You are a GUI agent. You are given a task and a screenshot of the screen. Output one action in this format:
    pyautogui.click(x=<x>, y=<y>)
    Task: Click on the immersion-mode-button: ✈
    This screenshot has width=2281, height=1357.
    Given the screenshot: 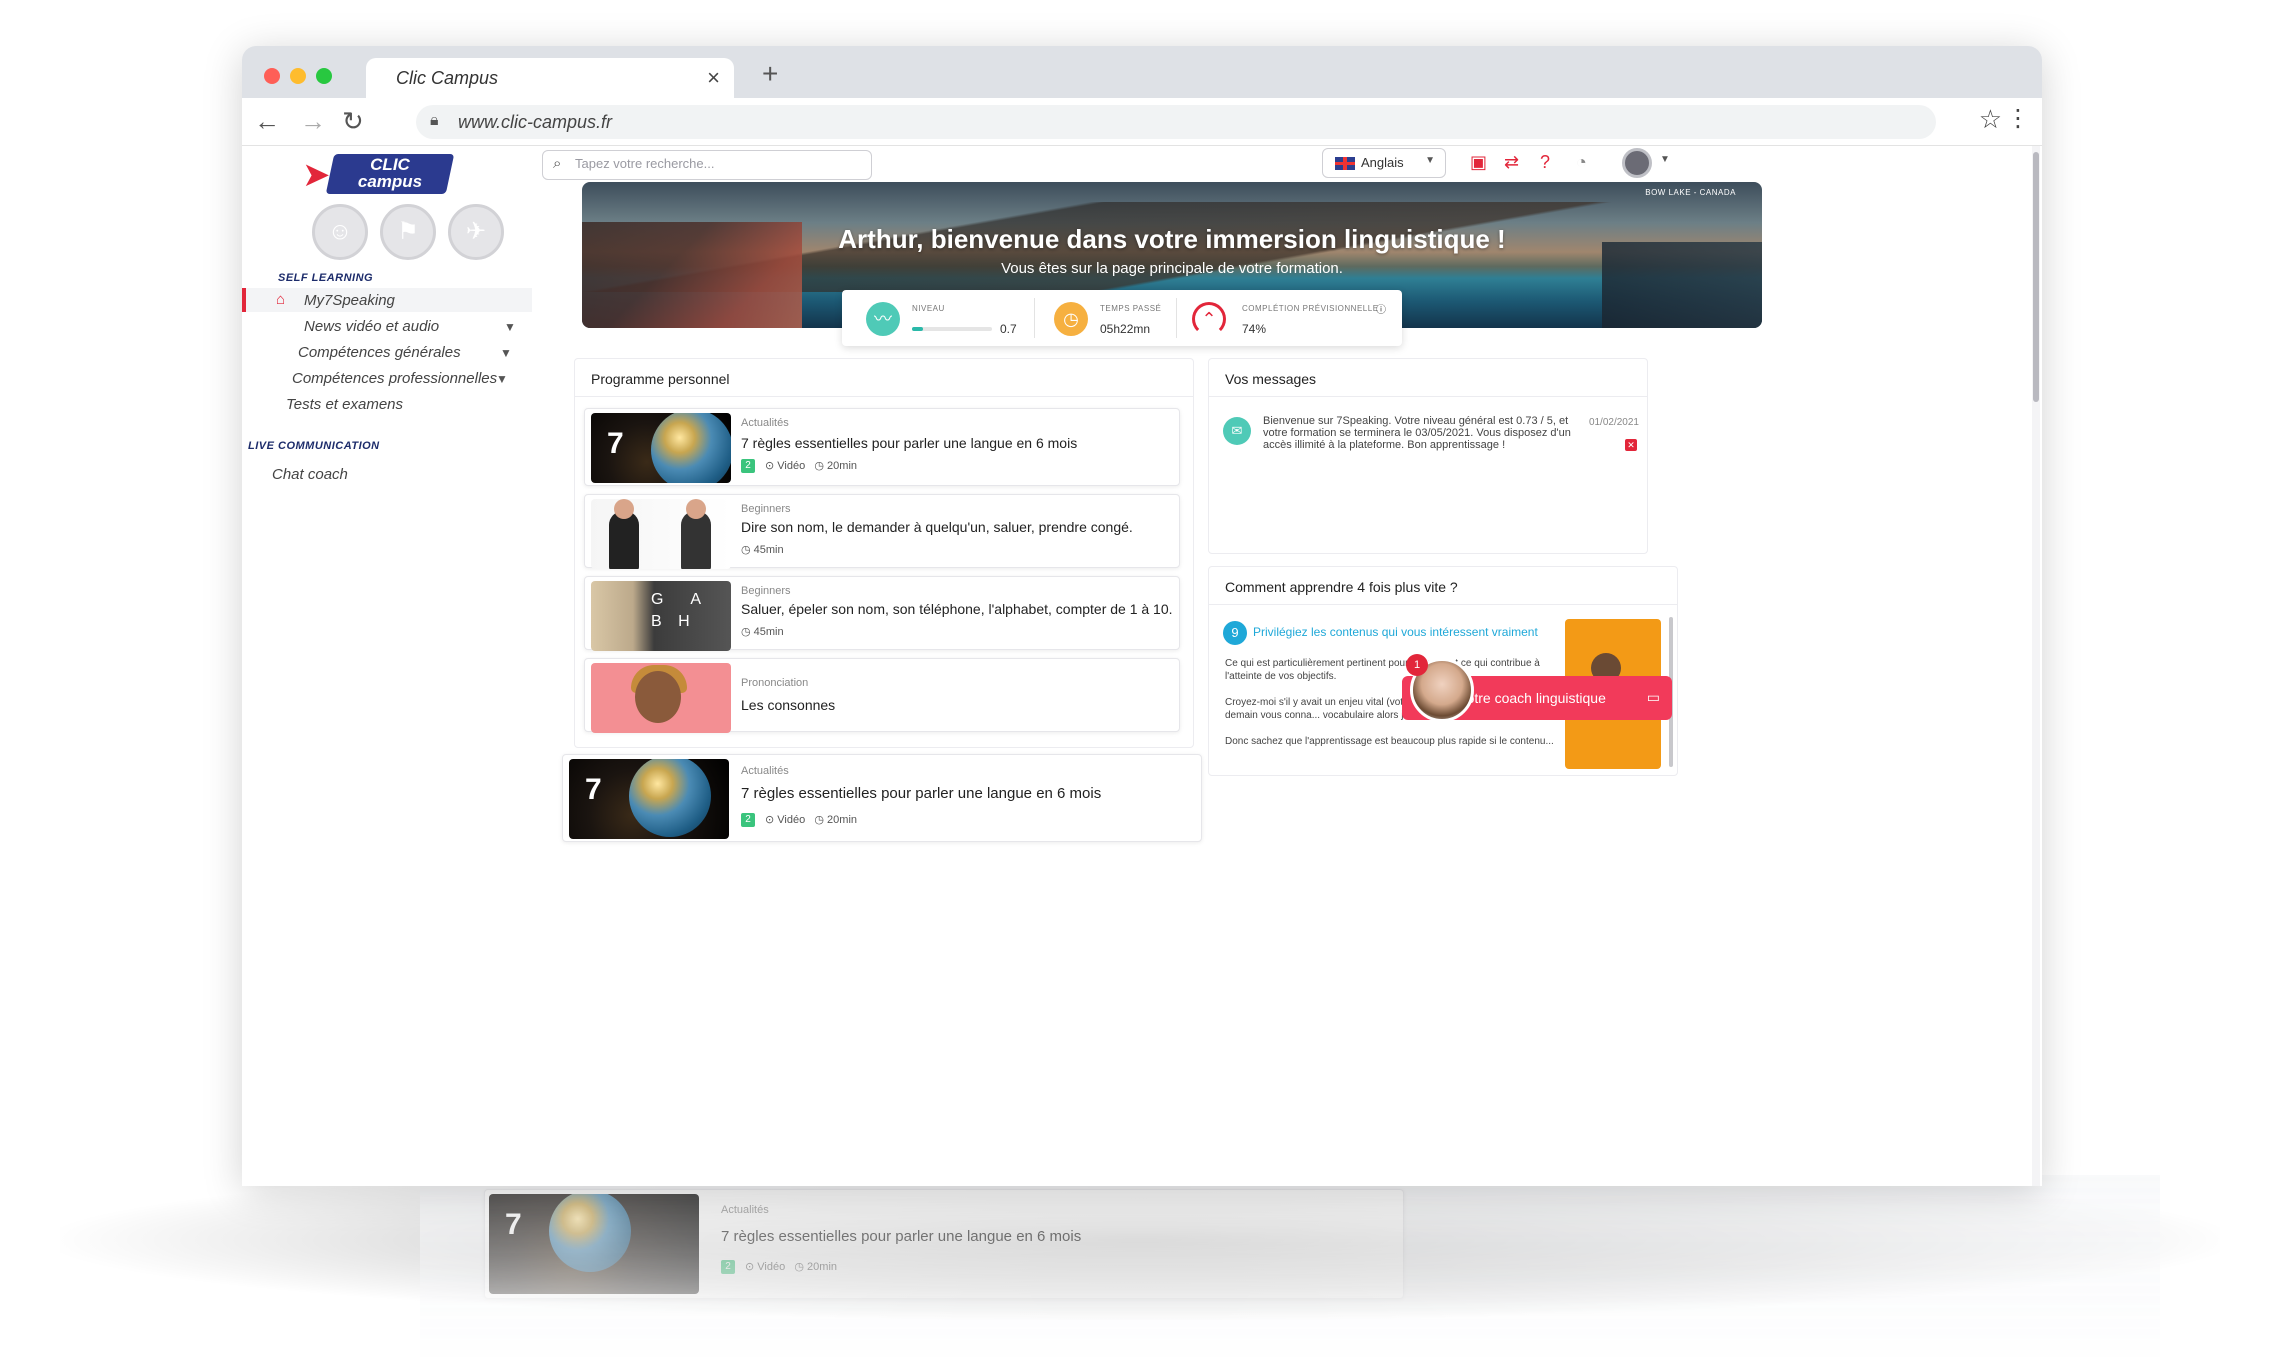 What is the action you would take?
    pyautogui.click(x=476, y=232)
    